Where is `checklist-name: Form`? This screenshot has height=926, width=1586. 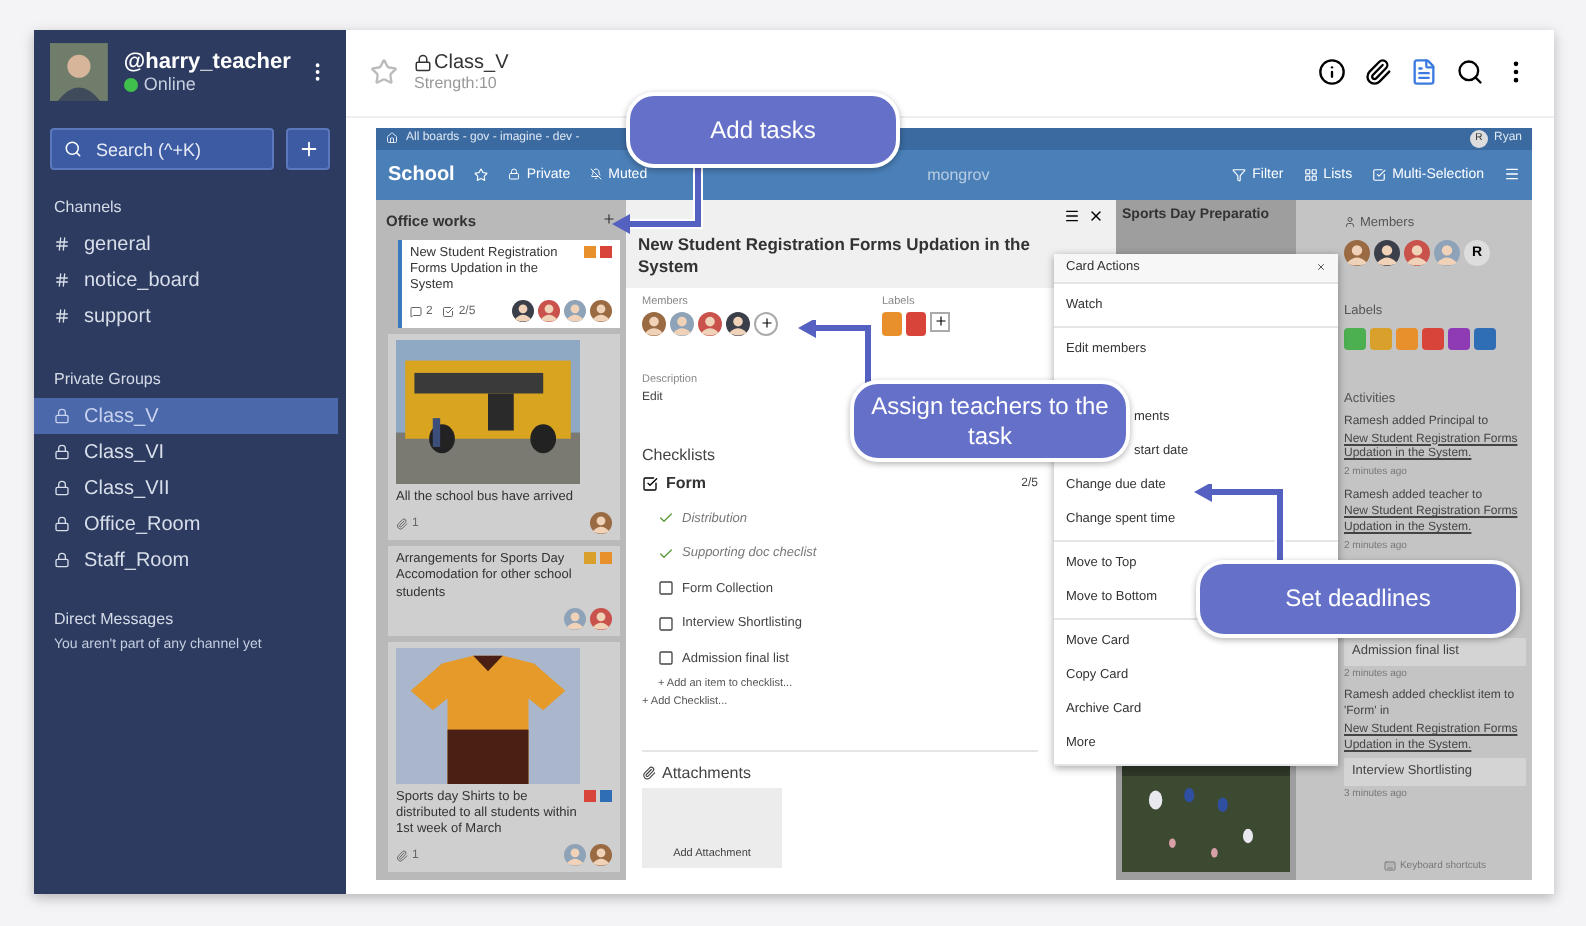
checklist-name: Form is located at coordinates (686, 483).